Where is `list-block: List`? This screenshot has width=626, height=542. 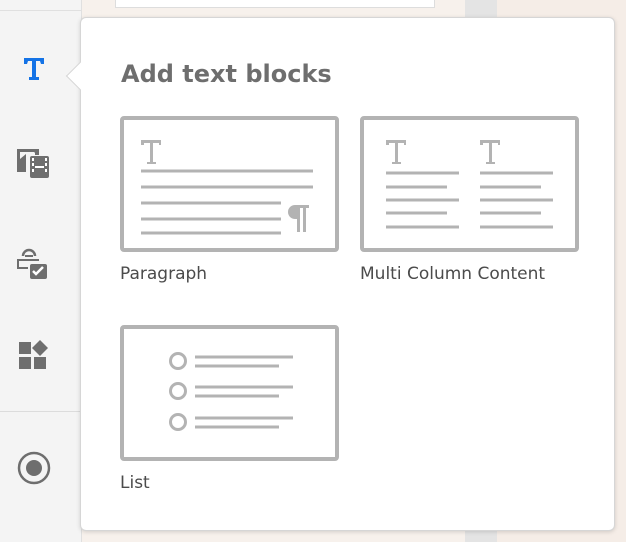 list-block: List is located at coordinates (229, 409).